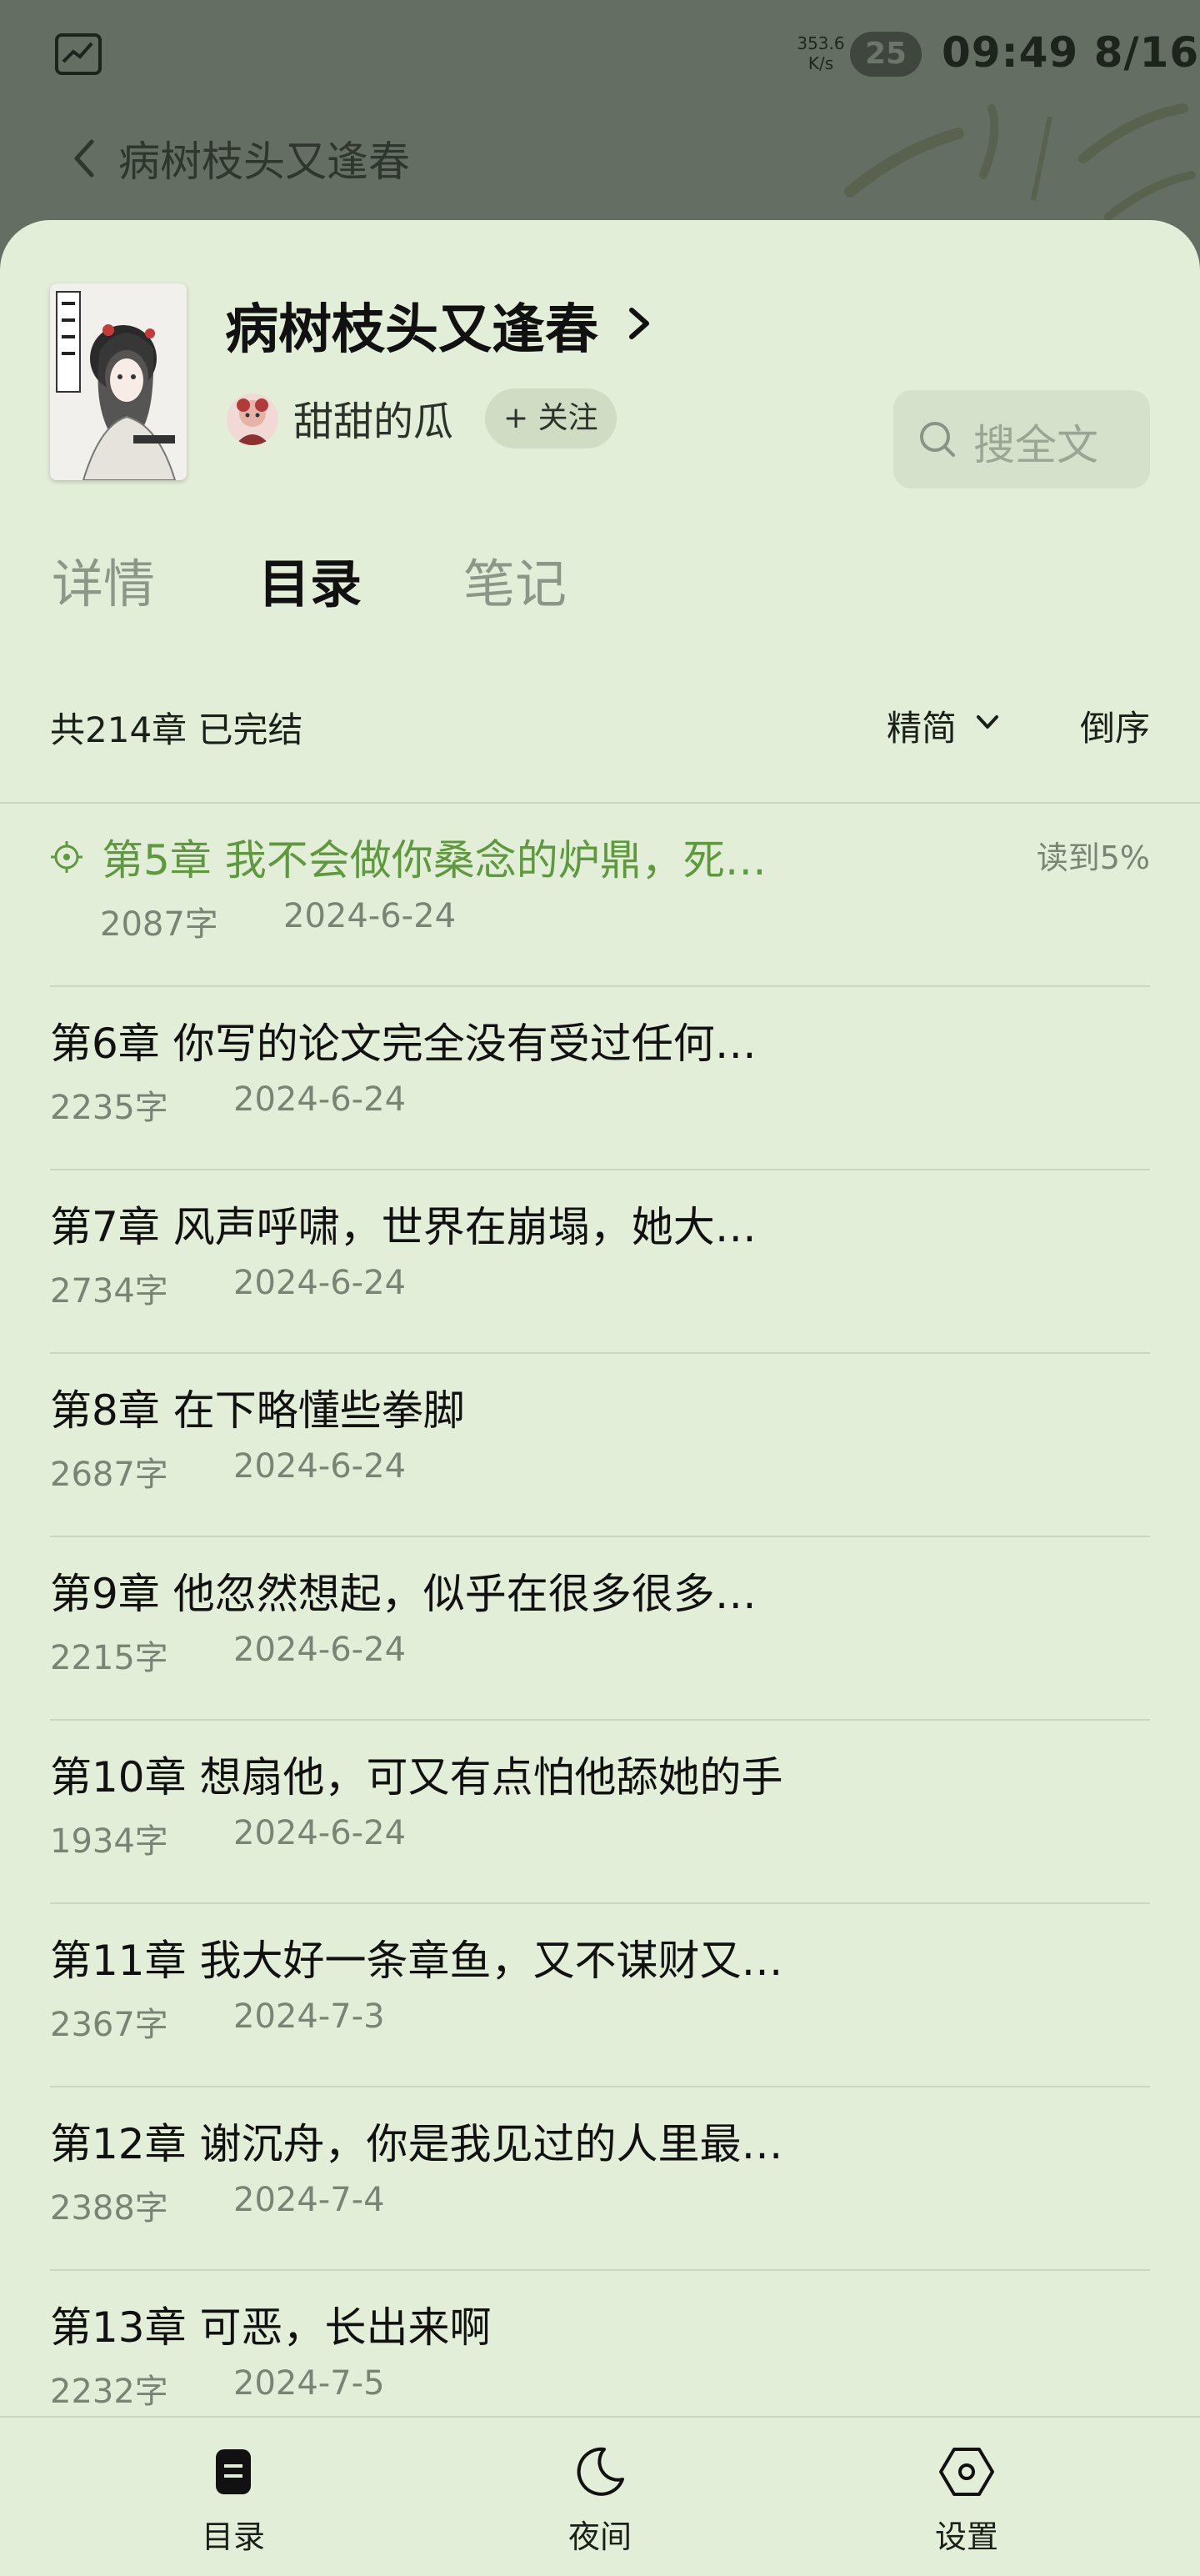 The height and width of the screenshot is (2576, 1200). What do you see at coordinates (987, 722) in the screenshot?
I see `chevron-down-icon` at bounding box center [987, 722].